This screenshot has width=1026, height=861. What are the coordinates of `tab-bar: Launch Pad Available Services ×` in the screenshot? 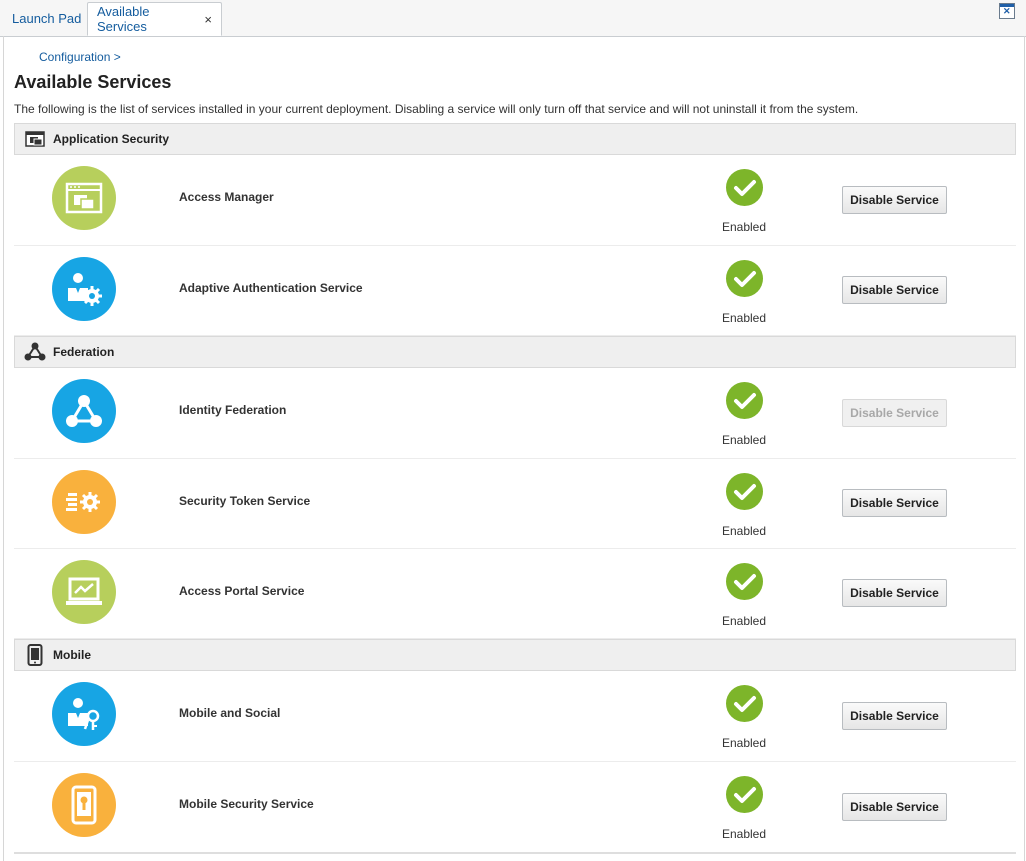 It's located at (513, 18).